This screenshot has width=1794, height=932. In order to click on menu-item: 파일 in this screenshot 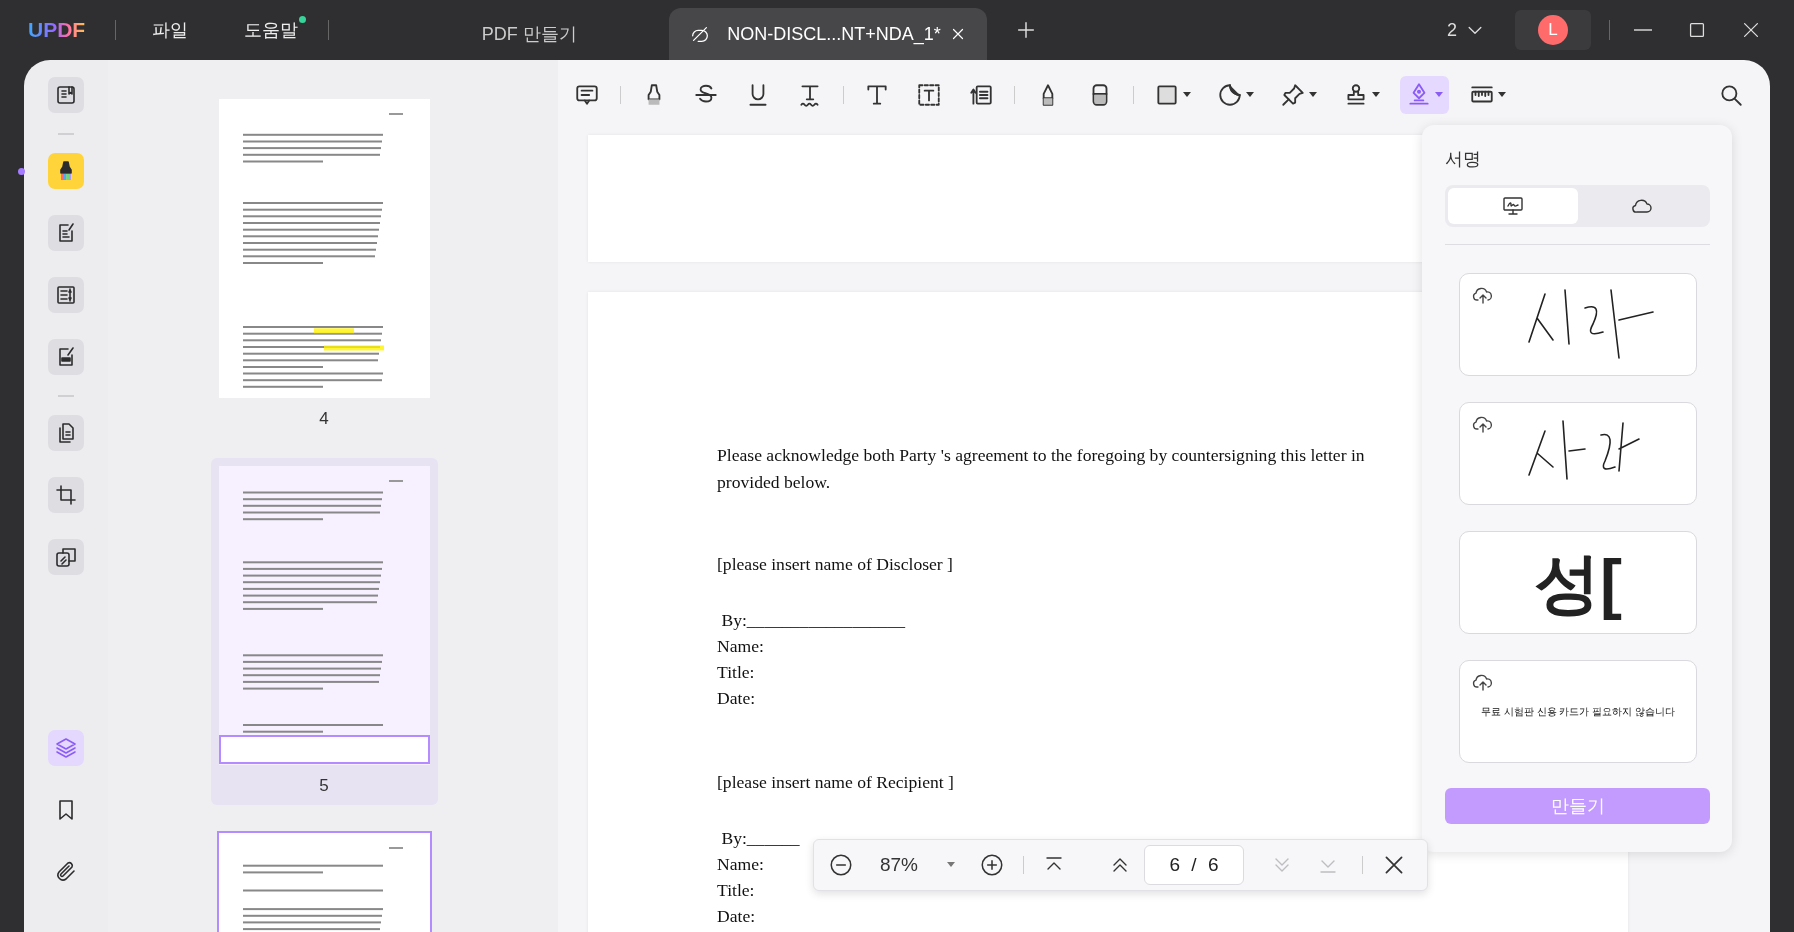, I will do `click(170, 30)`.